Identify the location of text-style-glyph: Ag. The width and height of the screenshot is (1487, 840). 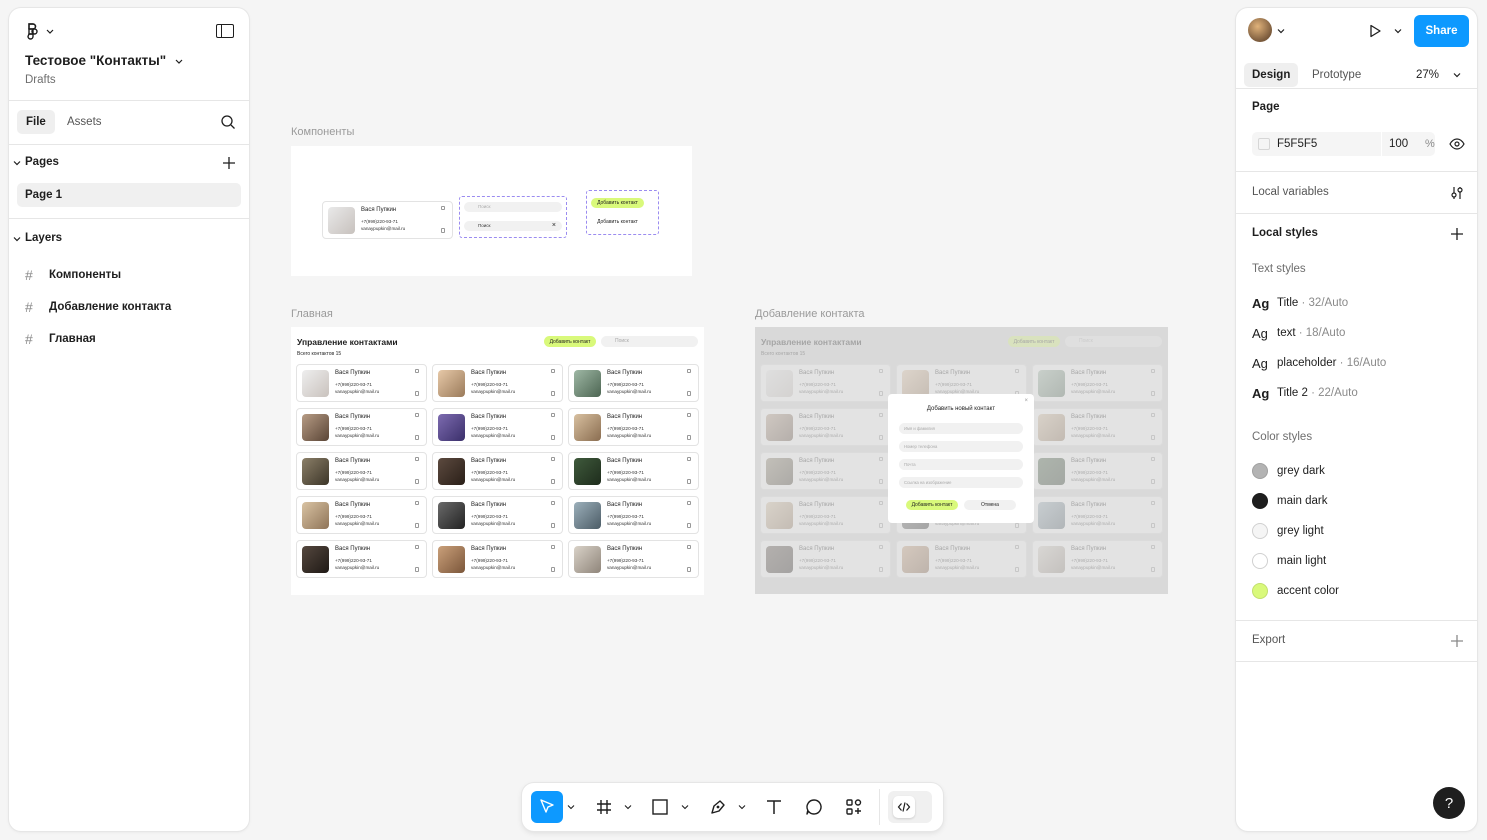
(1261, 303).